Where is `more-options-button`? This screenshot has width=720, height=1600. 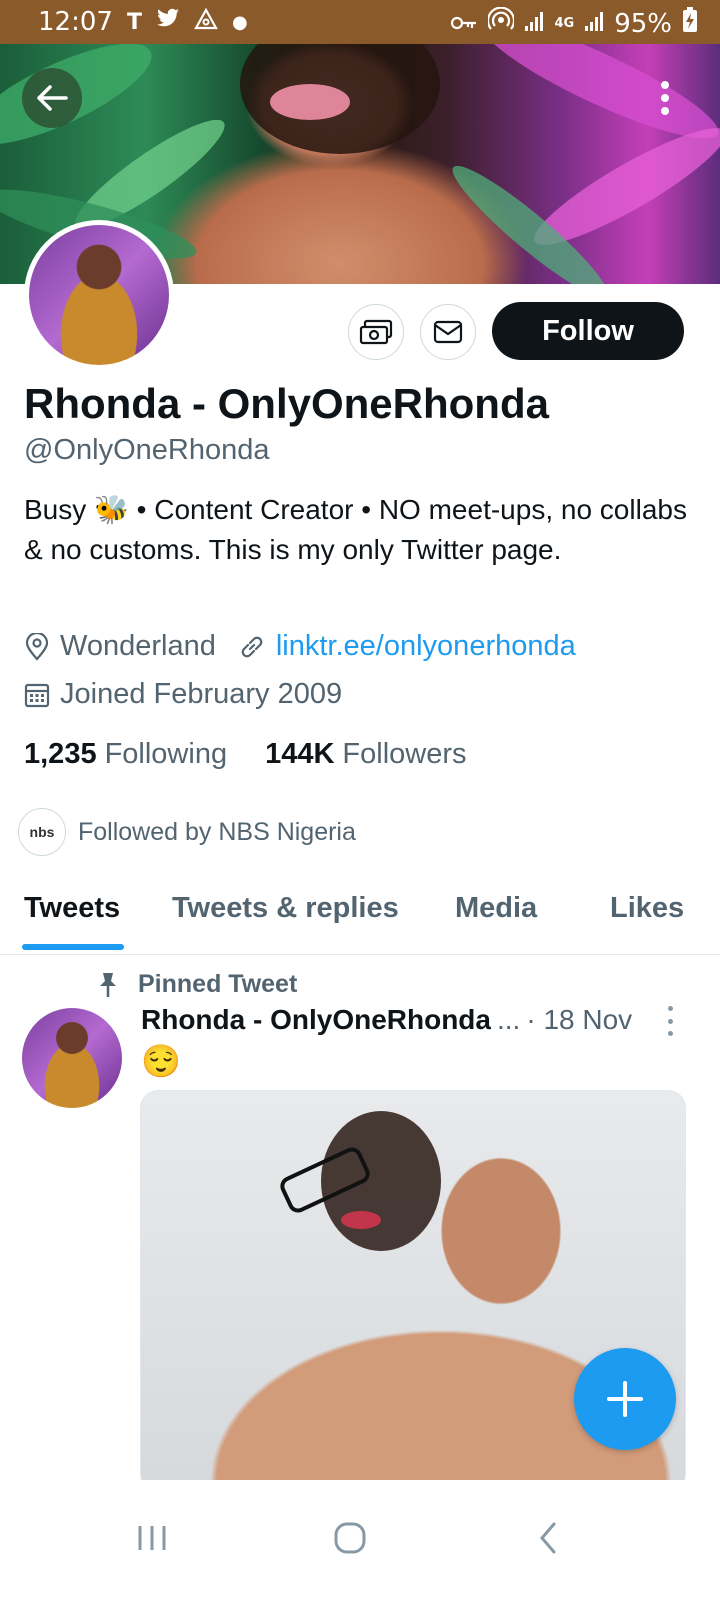 more-options-button is located at coordinates (665, 98).